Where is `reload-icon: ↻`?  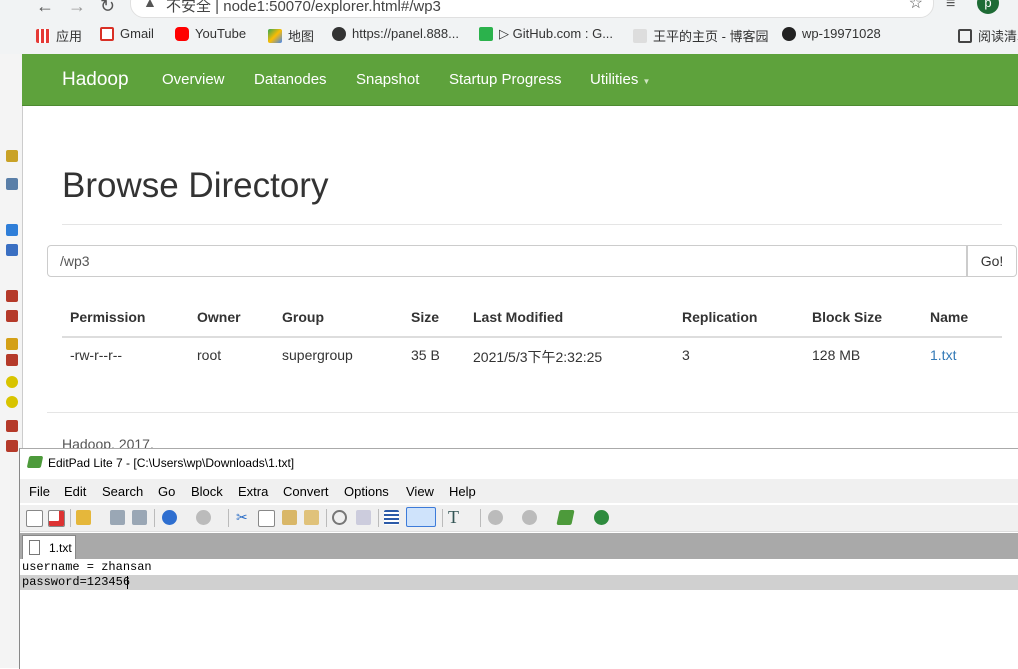
reload-icon: ↻ is located at coordinates (107, 8).